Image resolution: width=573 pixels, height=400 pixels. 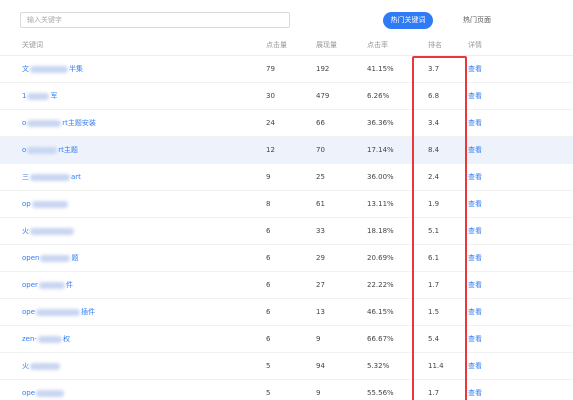 What do you see at coordinates (24, 150) in the screenshot?
I see `keyword-prefix: o` at bounding box center [24, 150].